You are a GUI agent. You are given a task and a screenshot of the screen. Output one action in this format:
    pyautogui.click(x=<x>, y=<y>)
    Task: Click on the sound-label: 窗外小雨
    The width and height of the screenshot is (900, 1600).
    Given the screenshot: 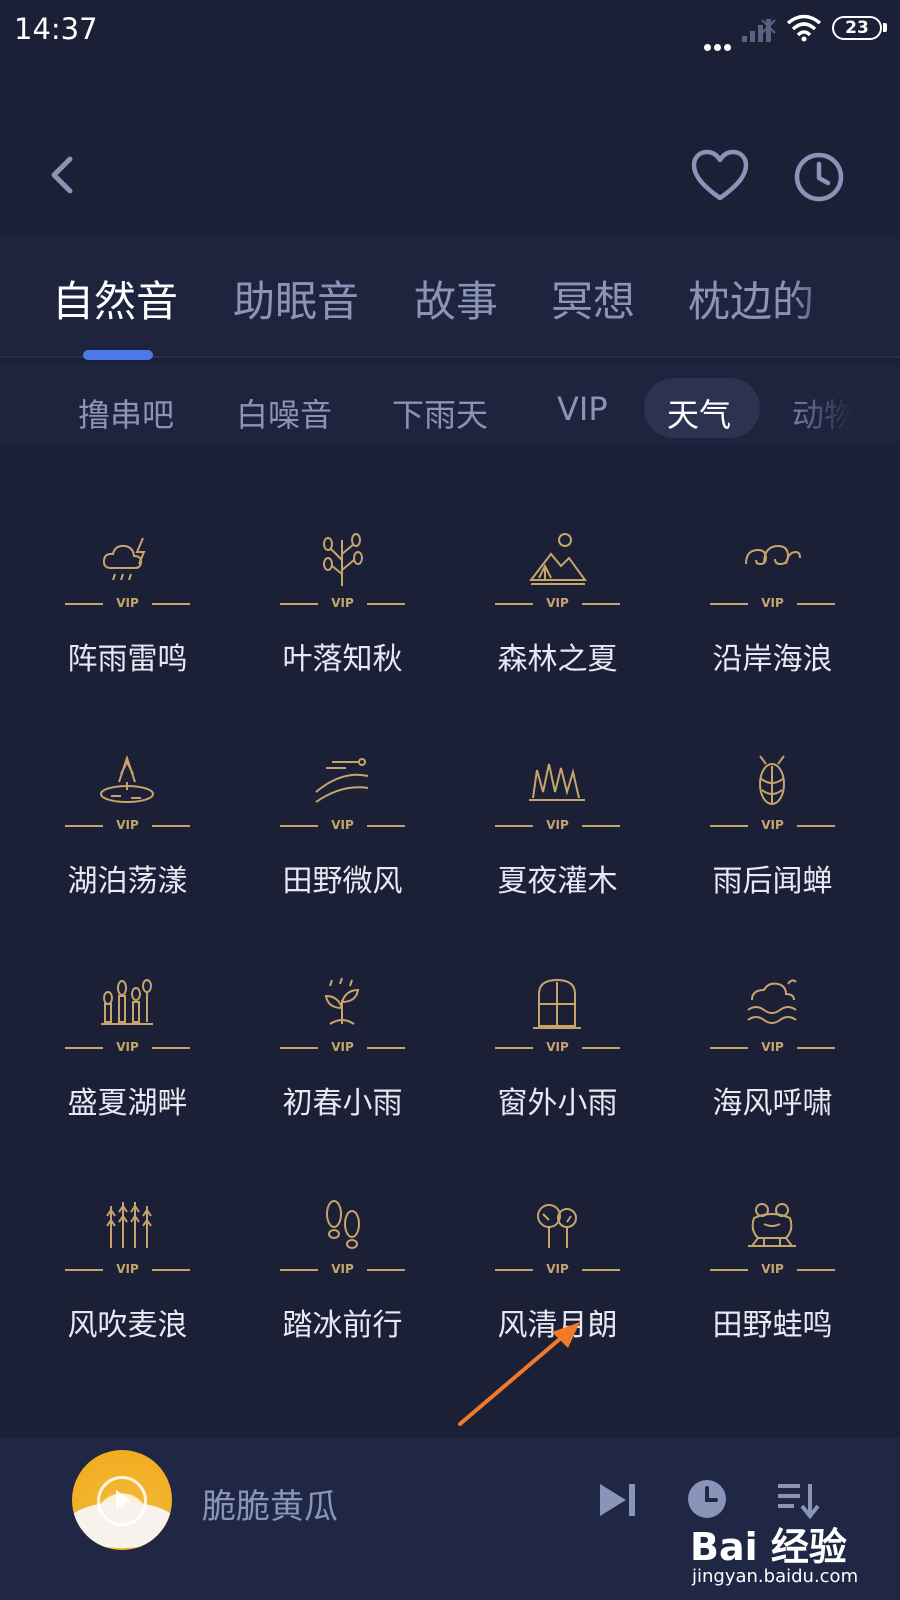 What is the action you would take?
    pyautogui.click(x=557, y=1103)
    